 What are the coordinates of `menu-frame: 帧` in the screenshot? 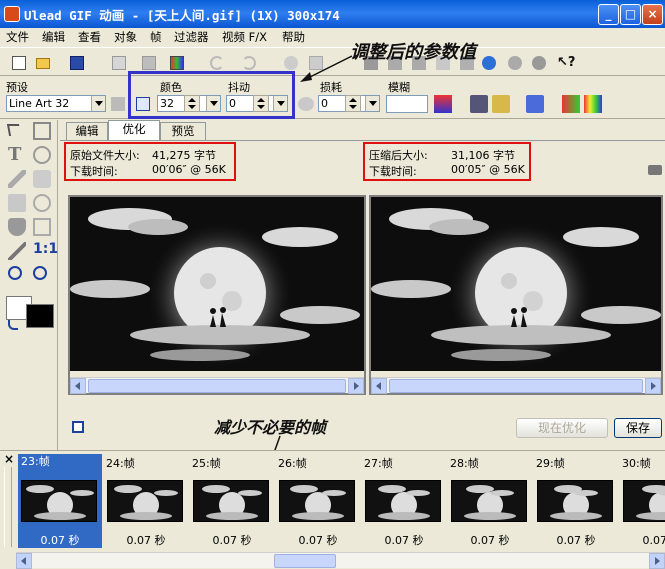 It's located at (156, 37).